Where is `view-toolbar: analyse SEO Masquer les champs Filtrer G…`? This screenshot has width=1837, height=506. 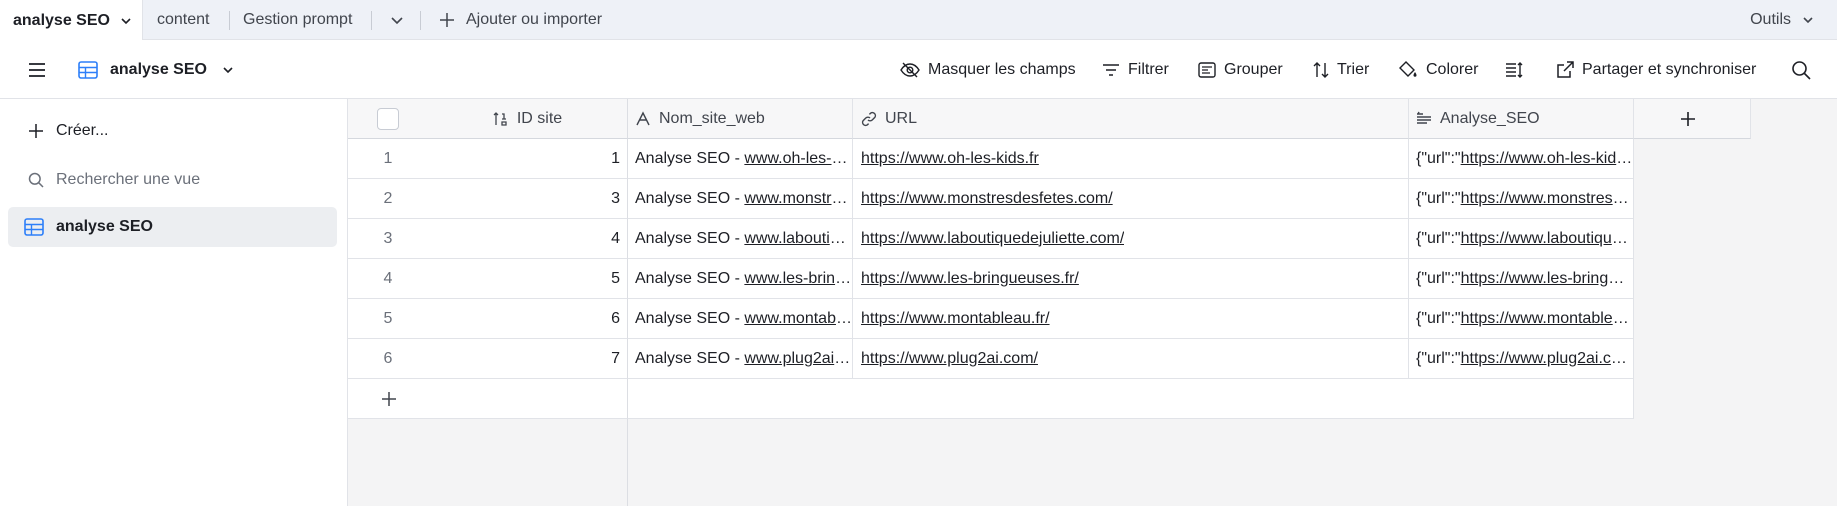 view-toolbar: analyse SEO Masquer les champs Filtrer G… is located at coordinates (918, 69).